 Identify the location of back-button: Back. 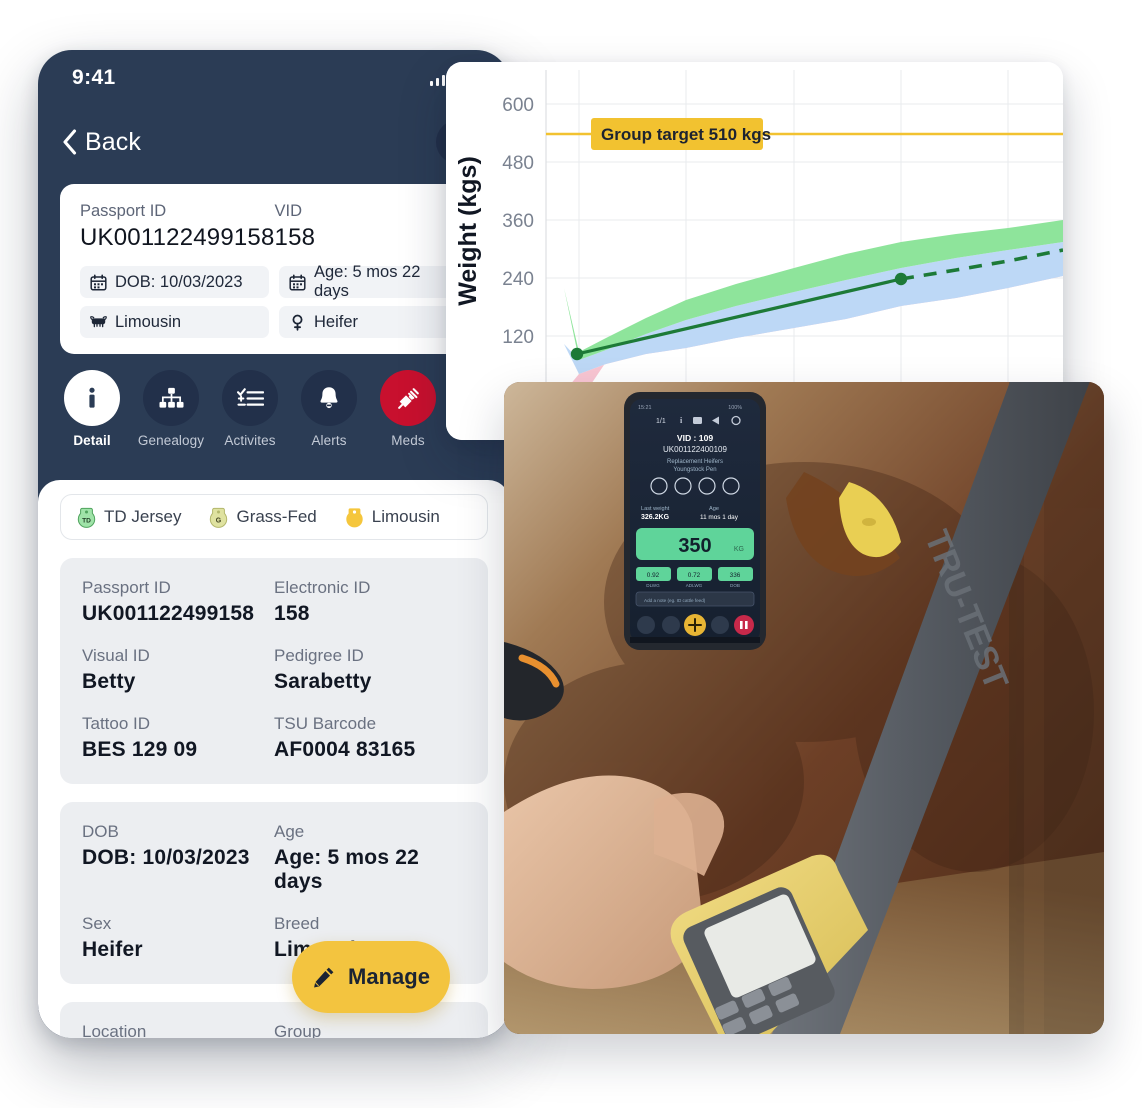
(101, 142).